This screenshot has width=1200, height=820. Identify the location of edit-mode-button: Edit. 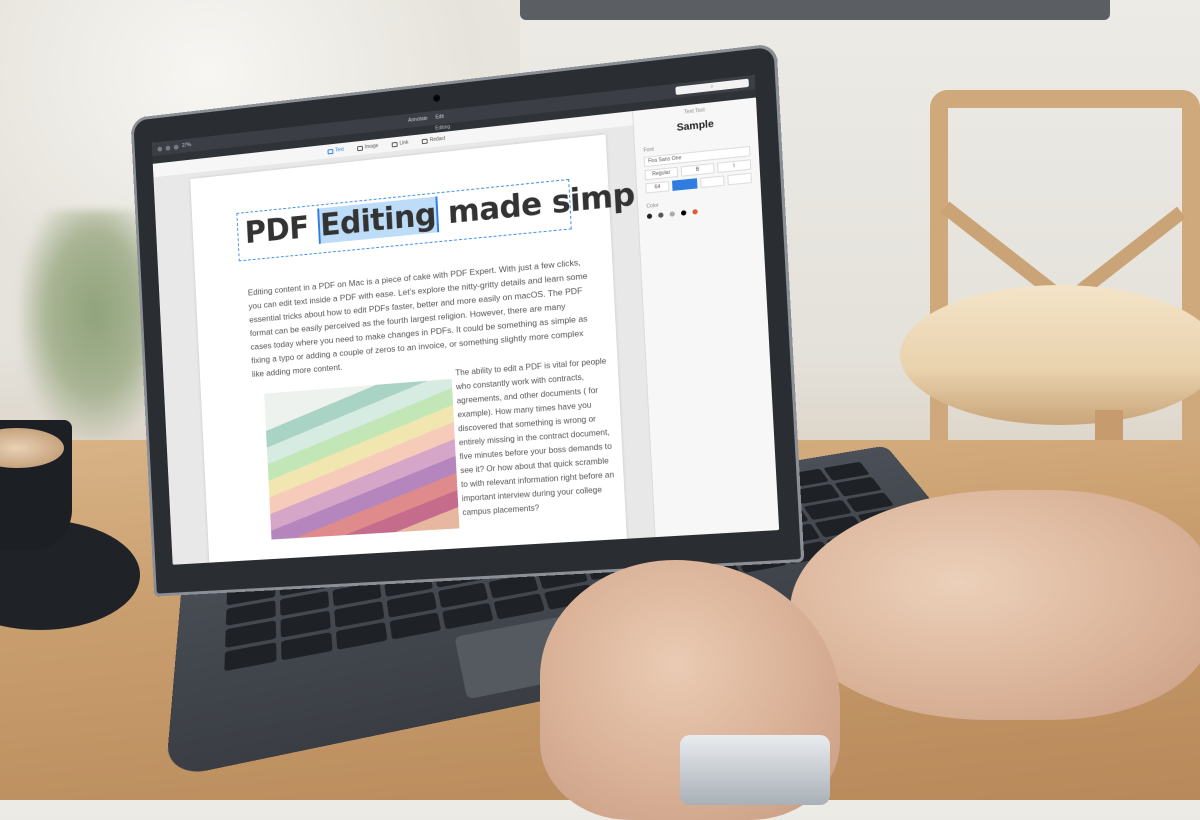
(439, 117).